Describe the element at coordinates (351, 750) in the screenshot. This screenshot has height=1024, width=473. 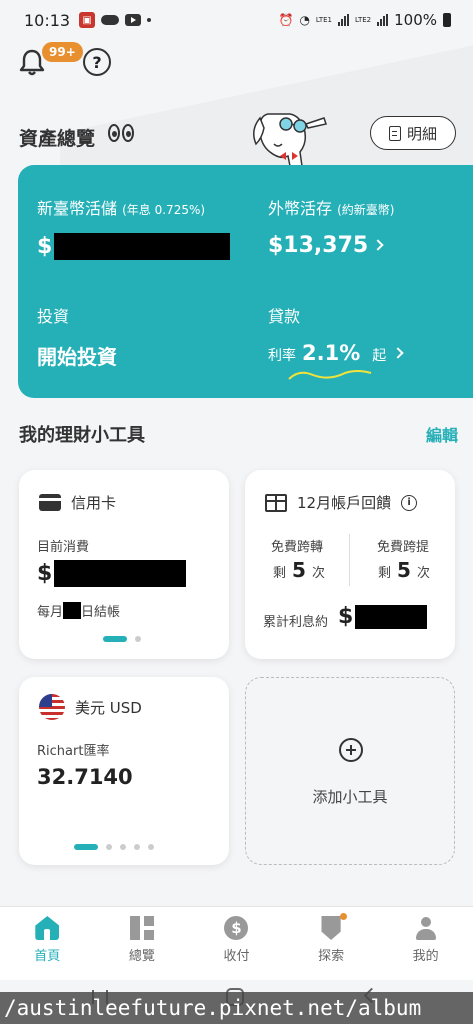
I see `plus-icon` at that location.